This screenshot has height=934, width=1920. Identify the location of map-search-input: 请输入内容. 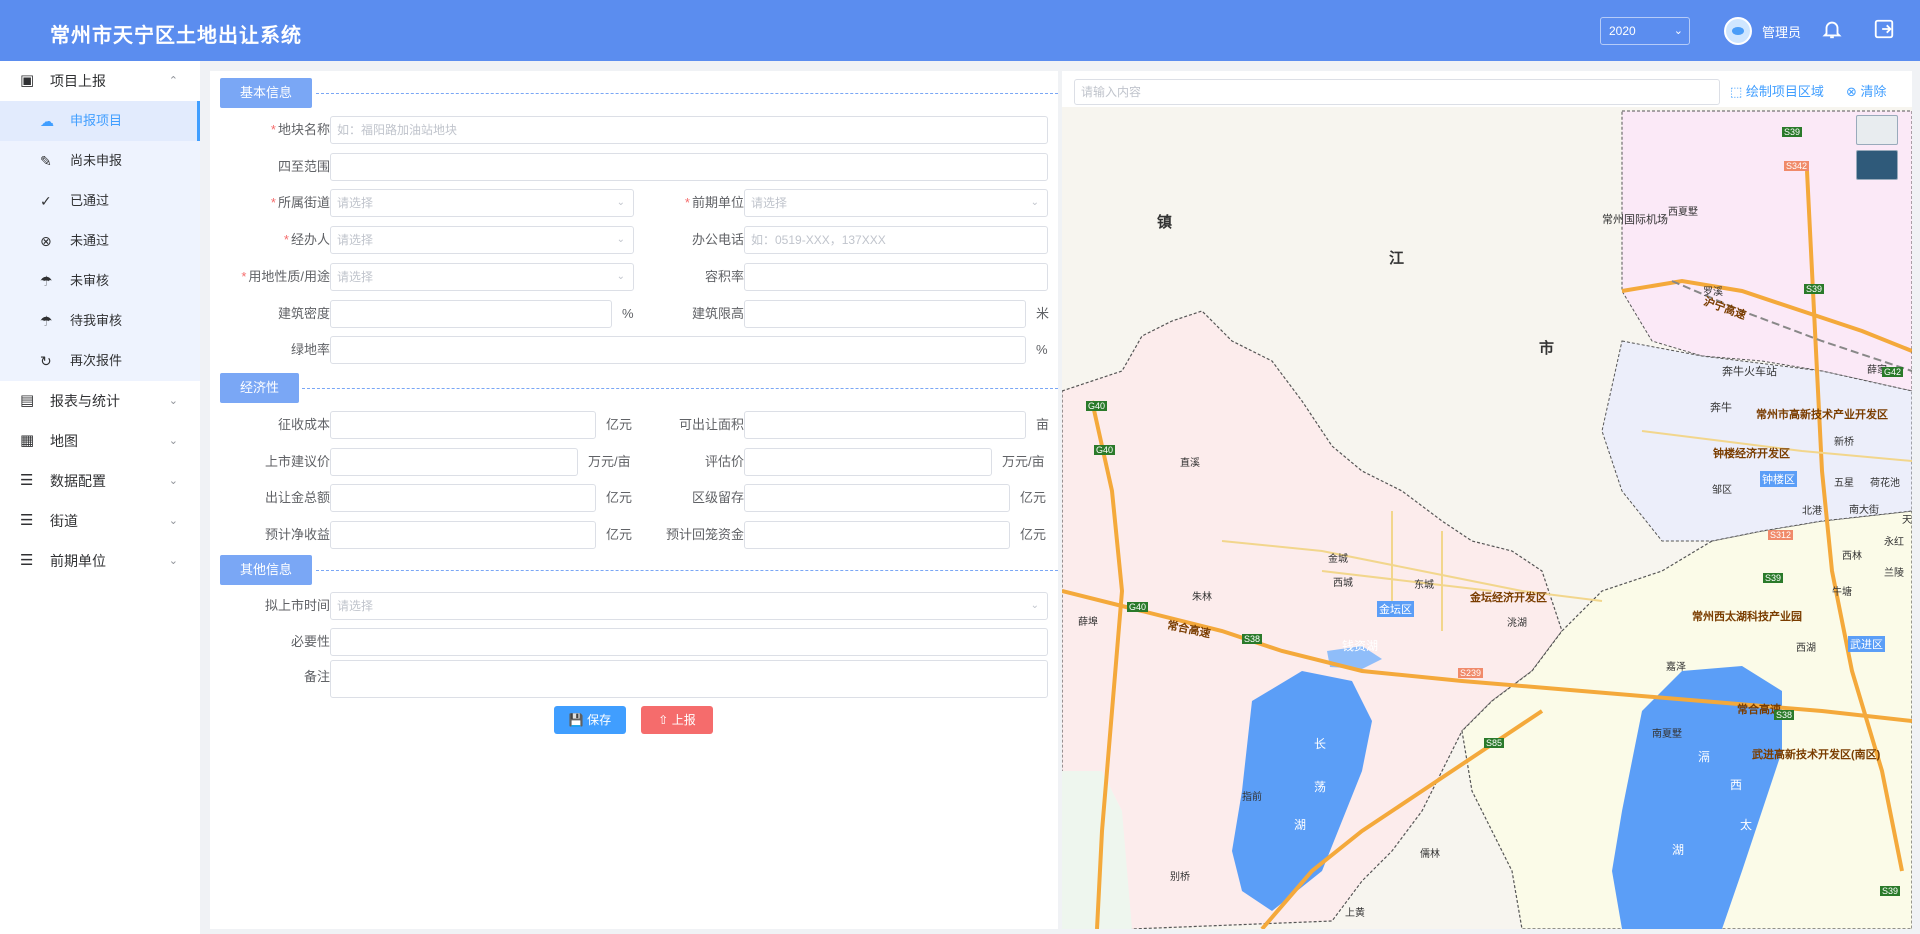
(1397, 92).